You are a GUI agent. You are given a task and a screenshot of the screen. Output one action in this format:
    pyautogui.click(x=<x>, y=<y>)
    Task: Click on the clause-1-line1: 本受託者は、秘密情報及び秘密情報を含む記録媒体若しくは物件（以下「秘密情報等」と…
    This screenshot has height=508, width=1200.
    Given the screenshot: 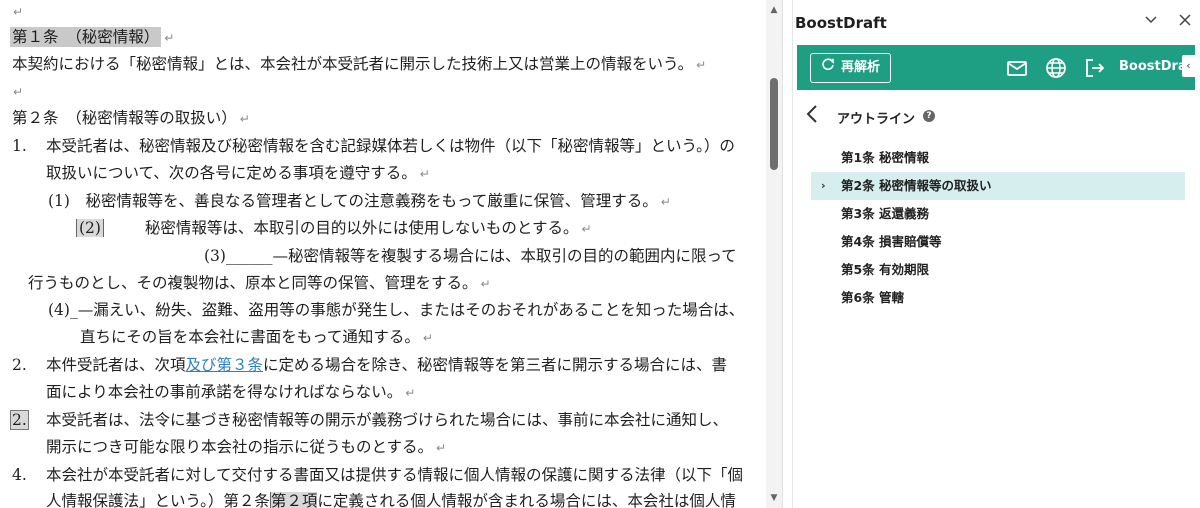 What is the action you would take?
    pyautogui.click(x=390, y=146)
    